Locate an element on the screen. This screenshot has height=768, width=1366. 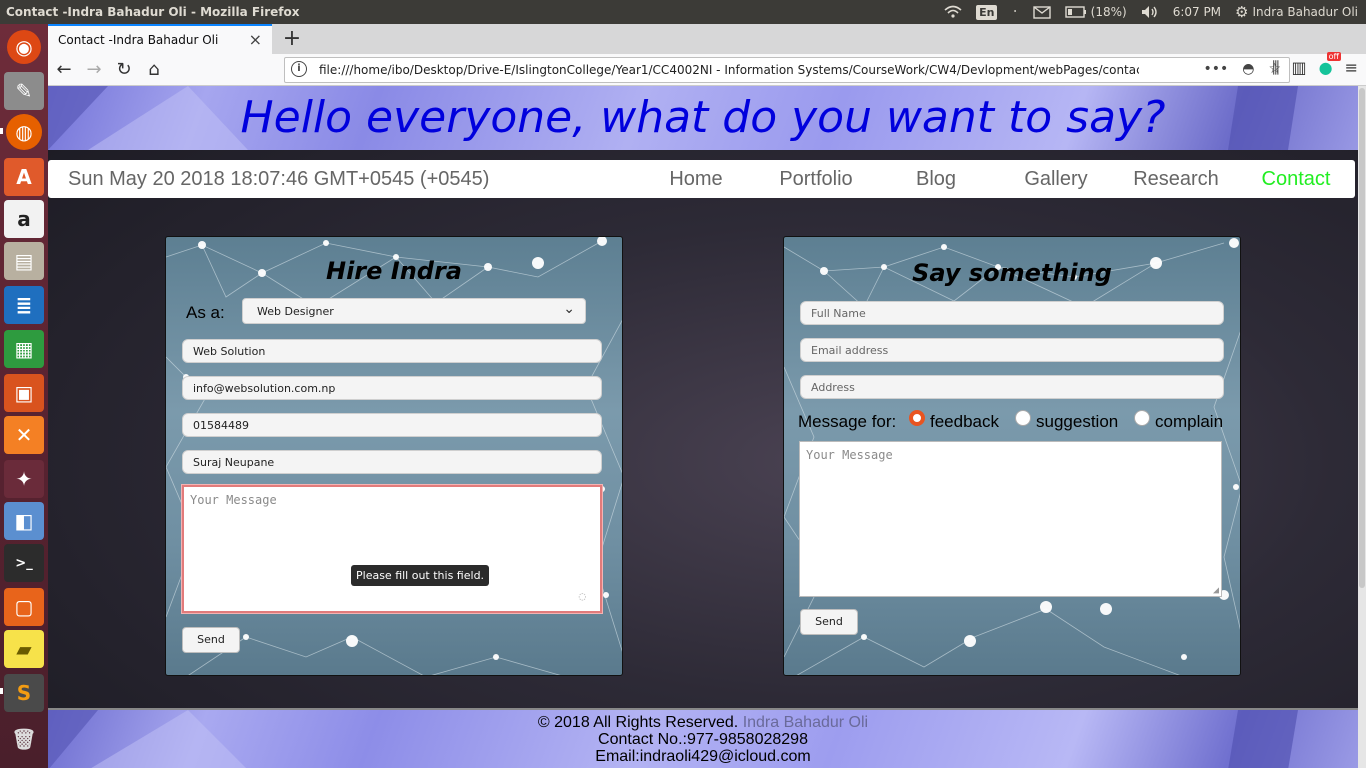
nav-gallery: Gallery is located at coordinates (1056, 179).